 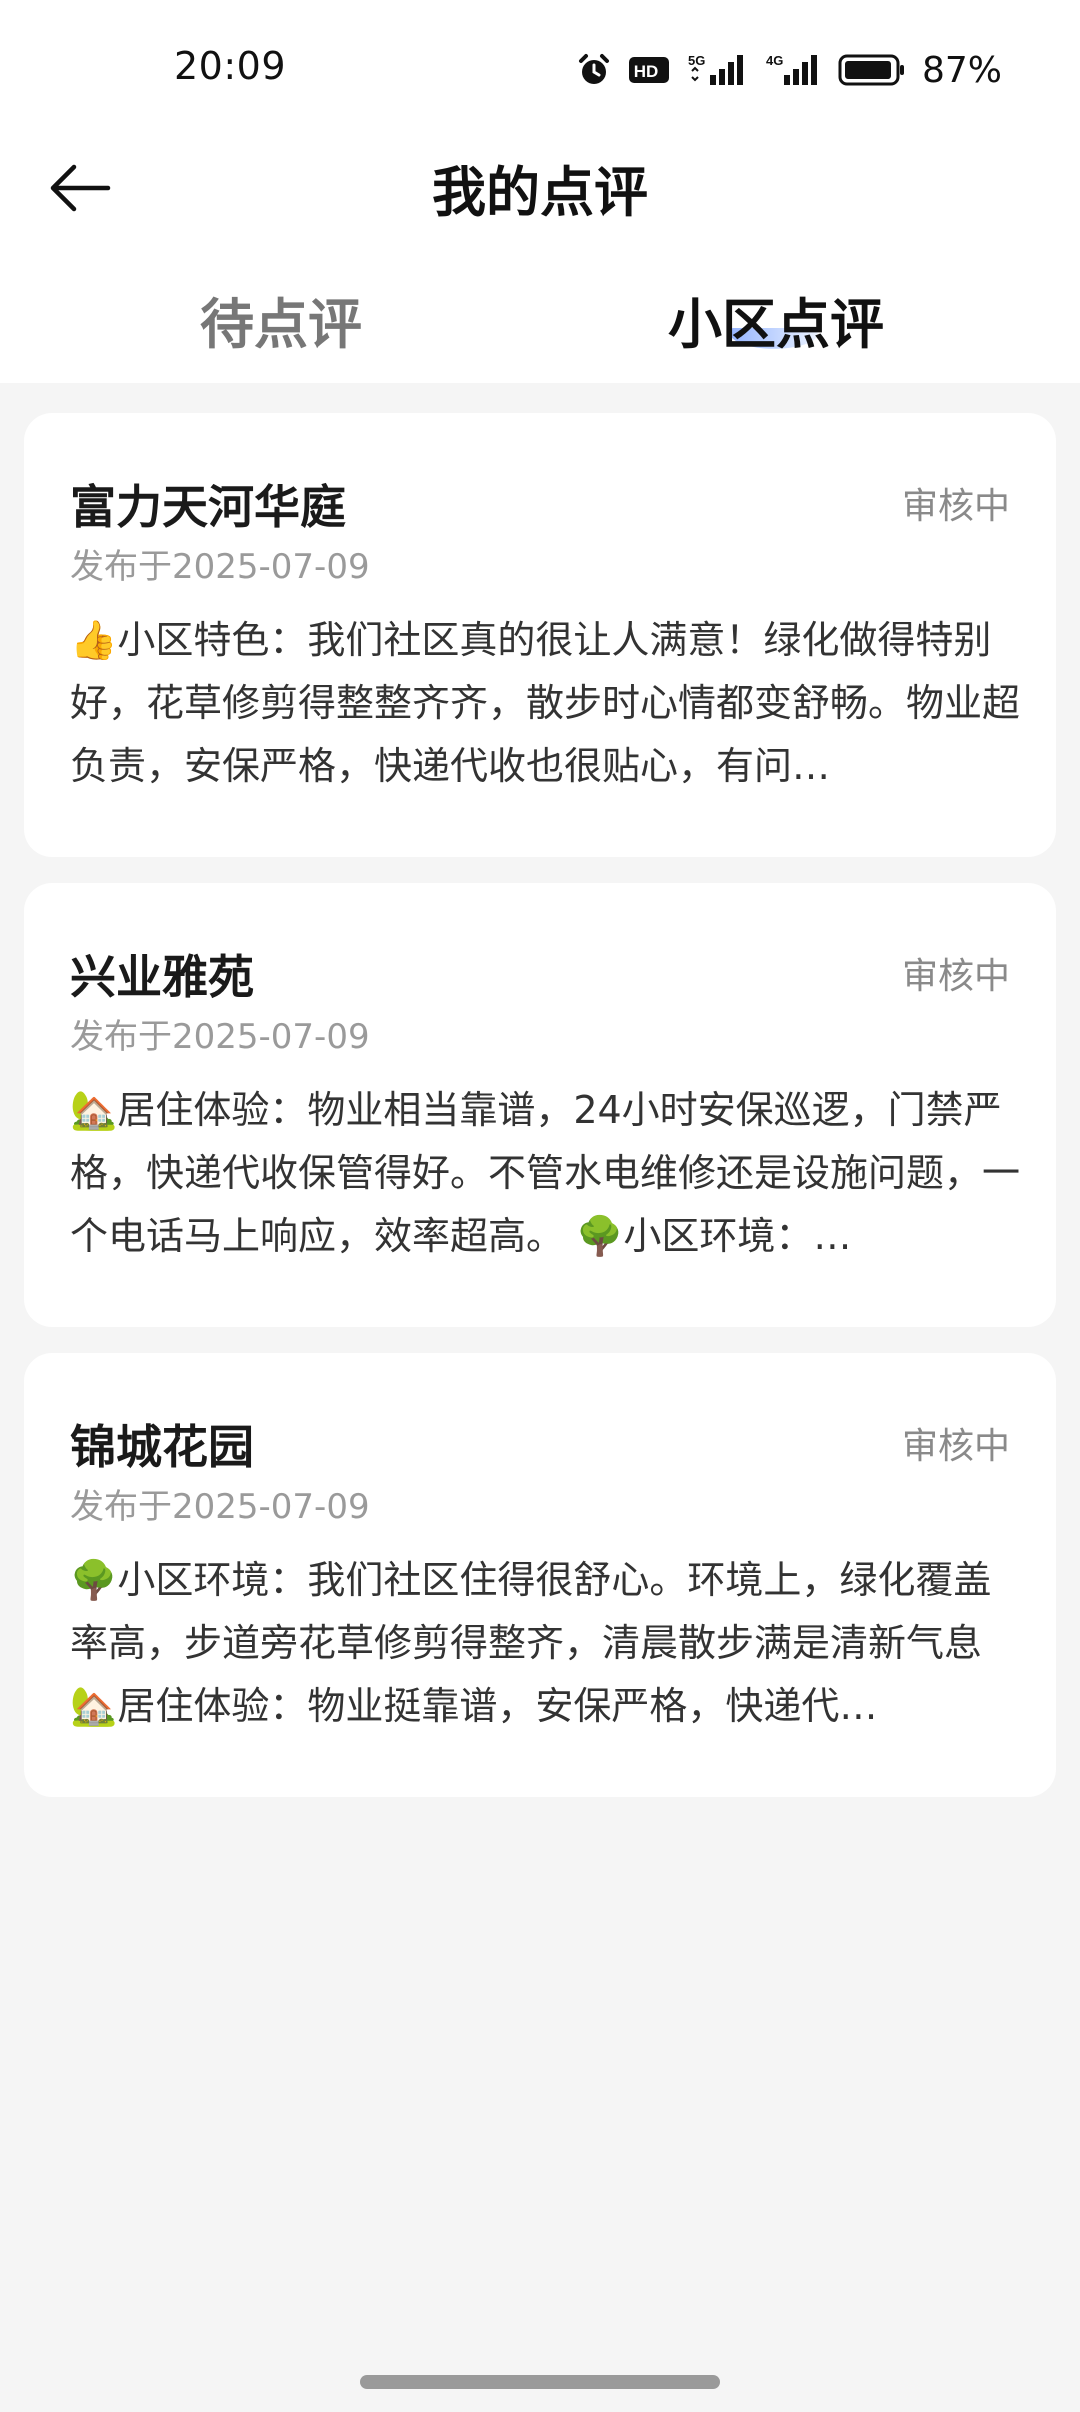 I want to click on home-indicator, so click(x=540, y=2382).